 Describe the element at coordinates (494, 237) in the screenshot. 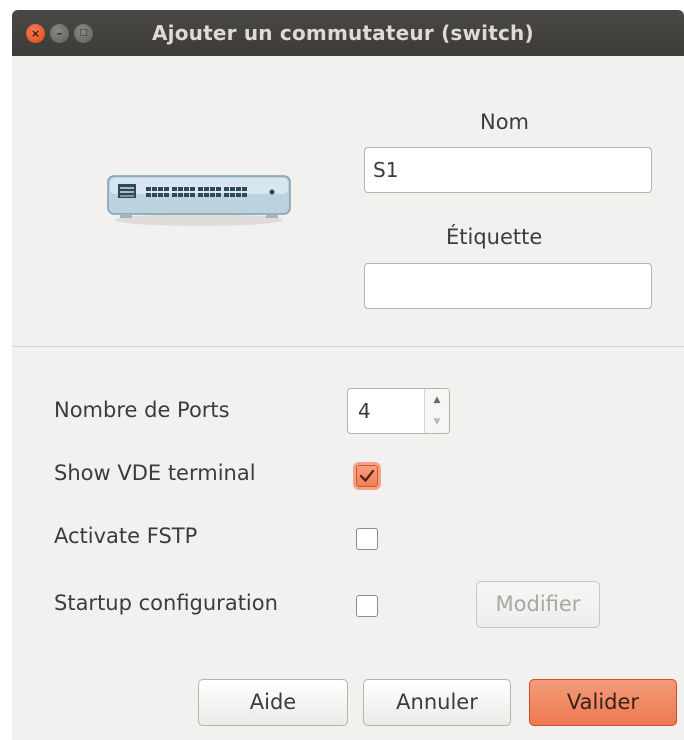

I see `tag-label: Étiquette` at that location.